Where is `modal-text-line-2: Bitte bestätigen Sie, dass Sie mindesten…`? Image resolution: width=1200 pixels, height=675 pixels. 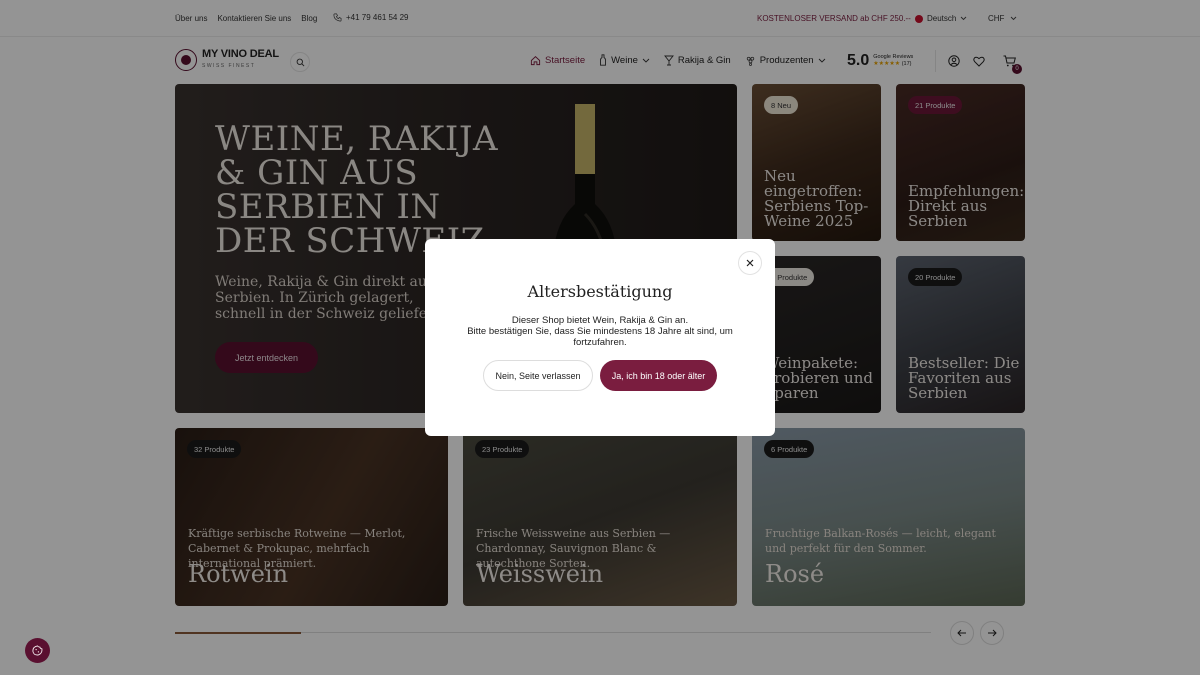 modal-text-line-2: Bitte bestätigen Sie, dass Sie mindesten… is located at coordinates (600, 337).